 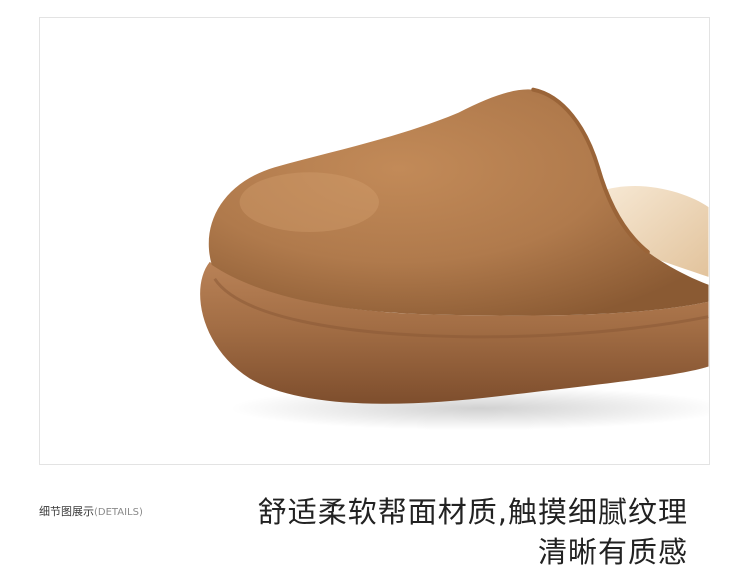 I want to click on headline-line-2: 清晰有质感, so click(x=612, y=552).